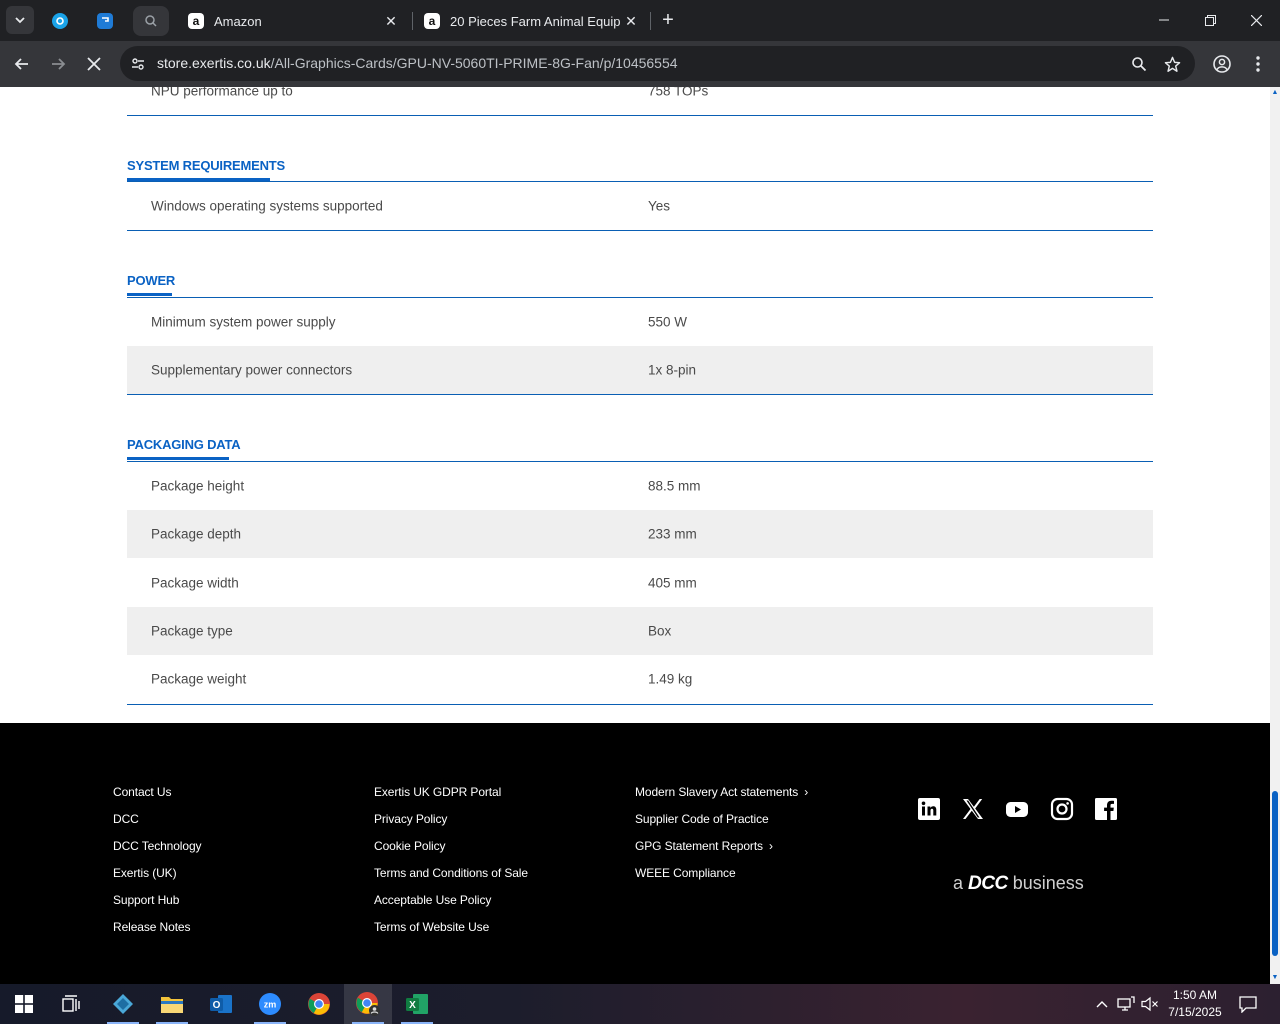  Describe the element at coordinates (1139, 64) in the screenshot. I see `zoom-icon` at that location.